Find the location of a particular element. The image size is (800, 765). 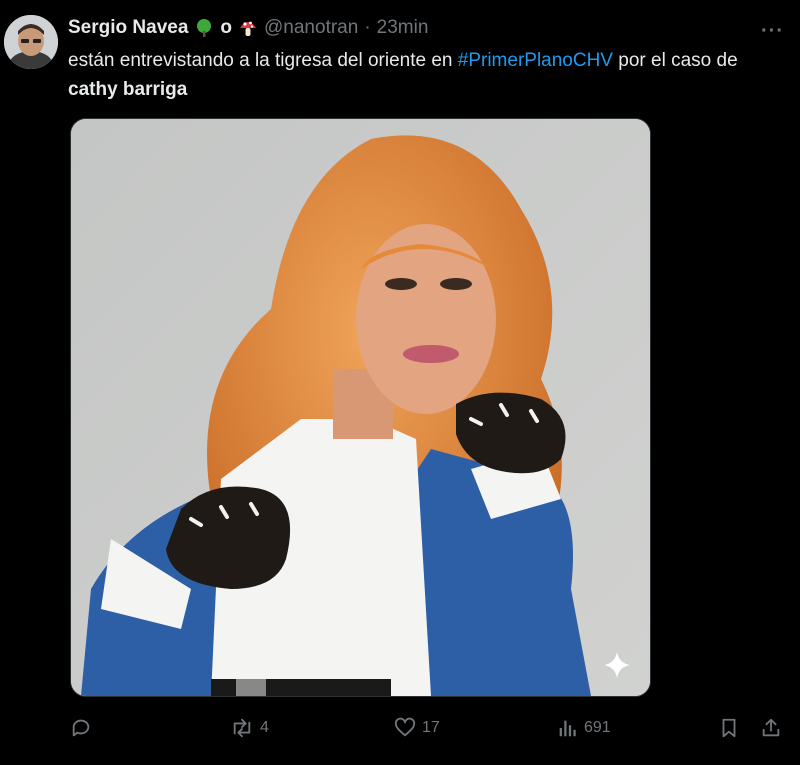

avatar-photo is located at coordinates (31, 42).